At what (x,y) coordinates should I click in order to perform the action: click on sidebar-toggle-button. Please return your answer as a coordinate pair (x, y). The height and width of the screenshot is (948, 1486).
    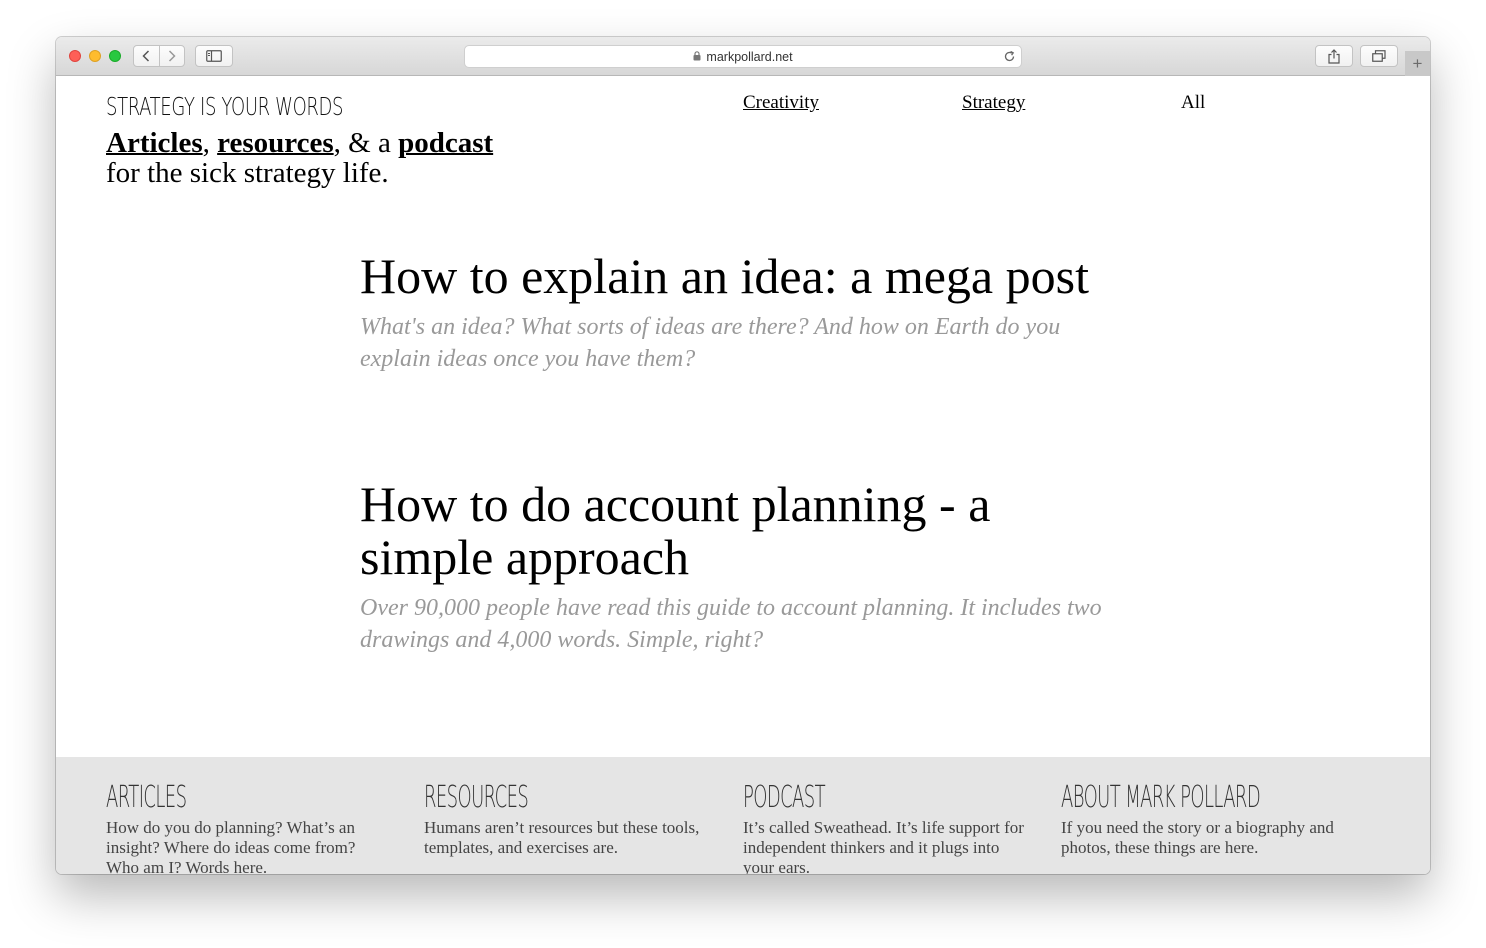
    Looking at the image, I should click on (214, 56).